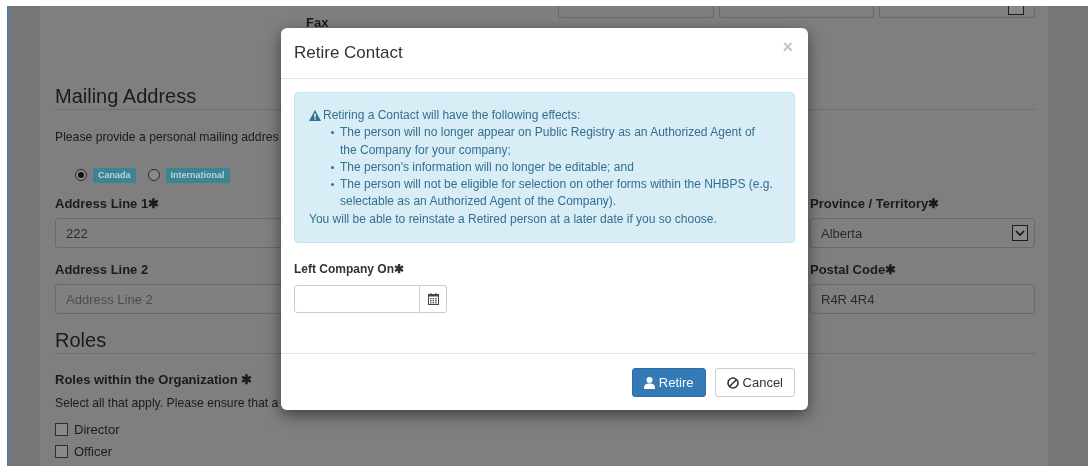  Describe the element at coordinates (93, 451) in the screenshot. I see `checkbox-label: Officer` at that location.